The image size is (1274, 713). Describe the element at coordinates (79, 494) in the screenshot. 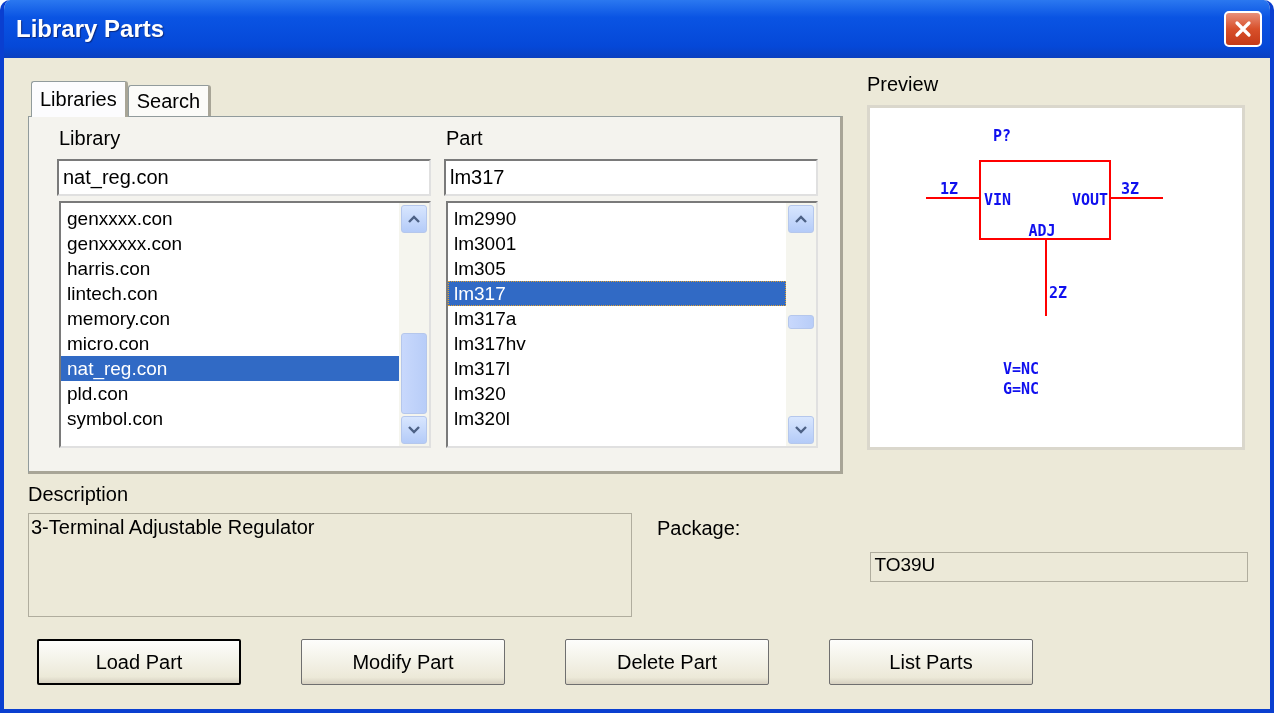

I see `description-label: Description` at that location.